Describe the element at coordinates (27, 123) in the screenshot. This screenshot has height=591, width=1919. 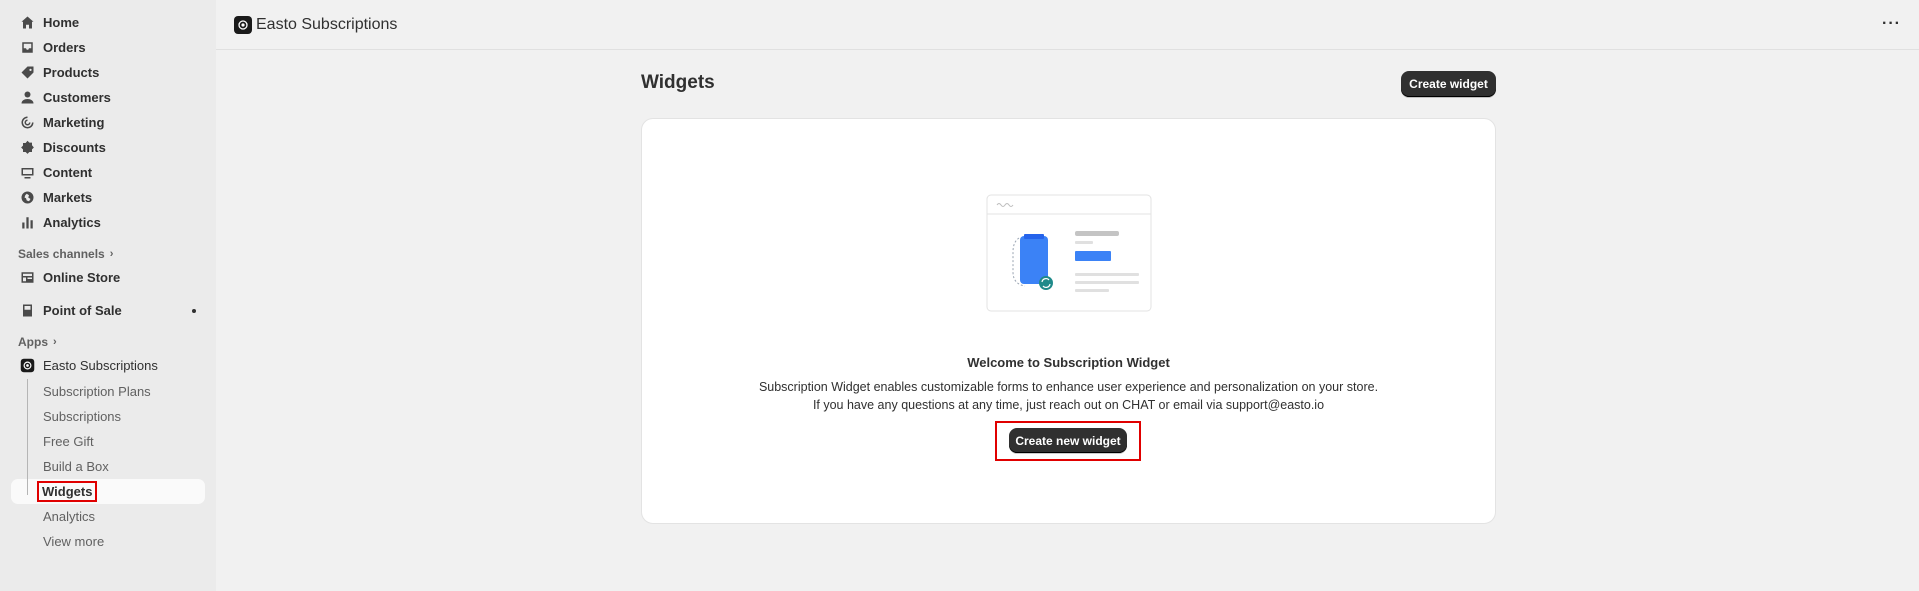
I see `target-icon` at that location.